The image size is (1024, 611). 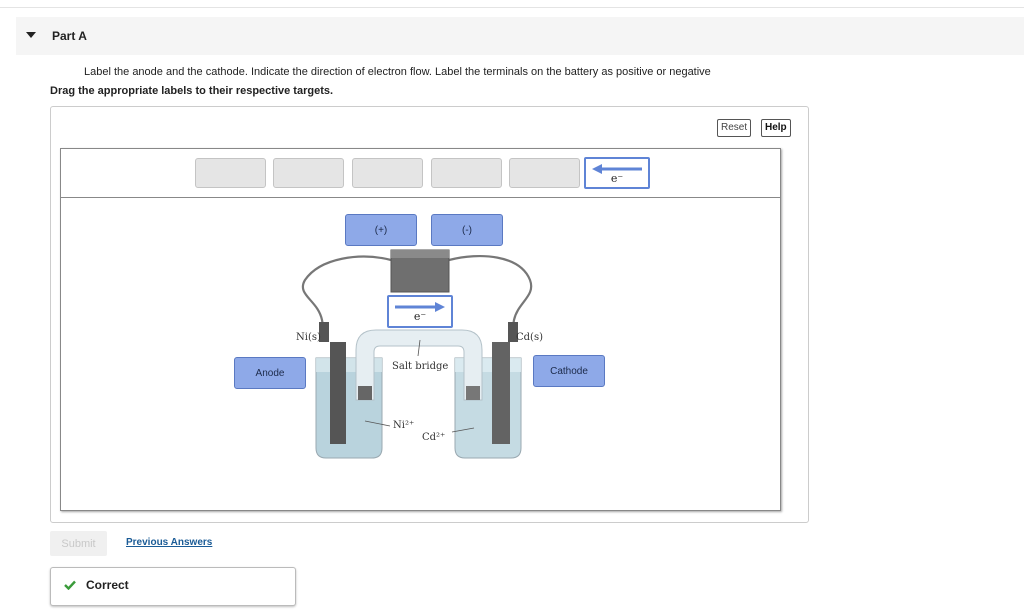 What do you see at coordinates (70, 585) in the screenshot?
I see `check-icon` at bounding box center [70, 585].